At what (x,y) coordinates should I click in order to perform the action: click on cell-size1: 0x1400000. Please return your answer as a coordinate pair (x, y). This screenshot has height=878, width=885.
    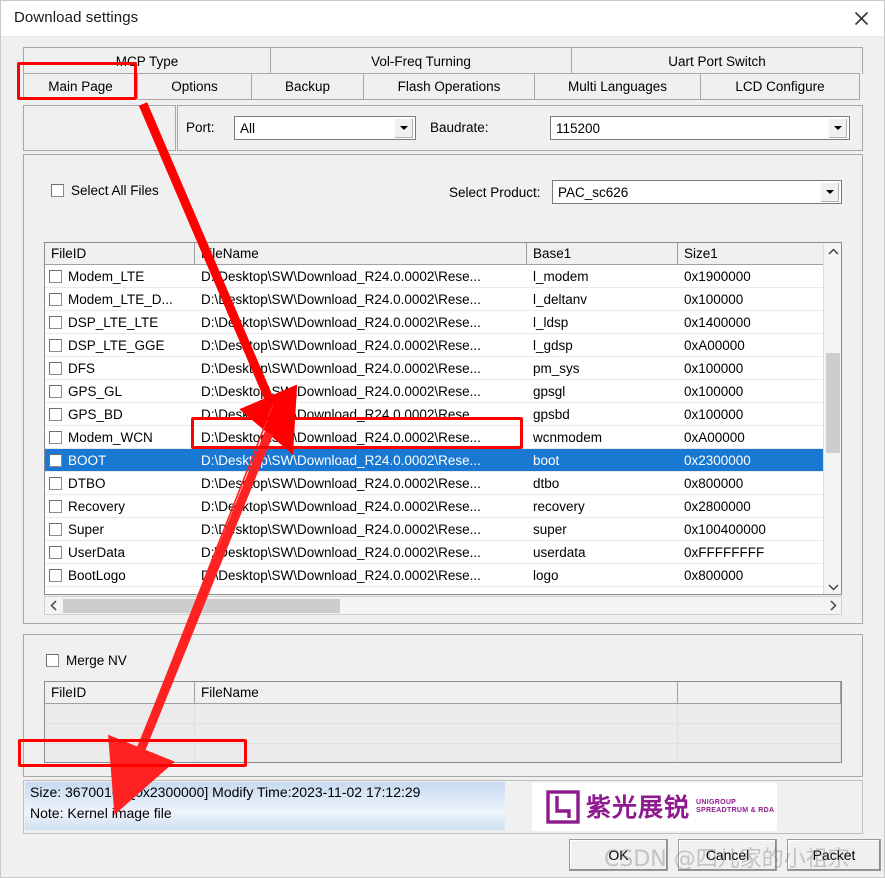
    Looking at the image, I should click on (751, 322).